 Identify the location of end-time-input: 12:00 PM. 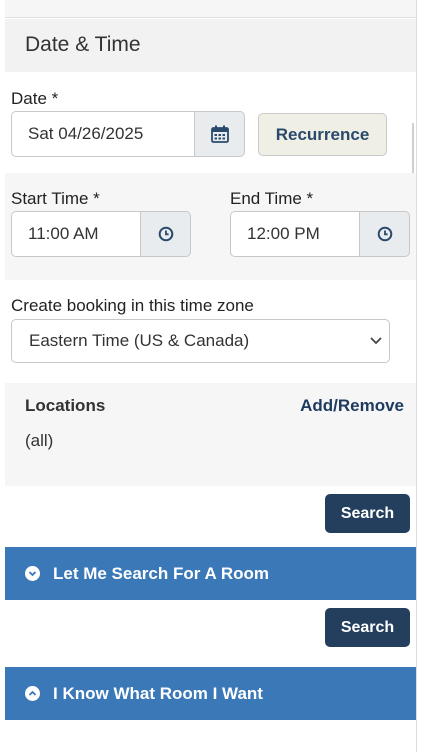
(294, 234).